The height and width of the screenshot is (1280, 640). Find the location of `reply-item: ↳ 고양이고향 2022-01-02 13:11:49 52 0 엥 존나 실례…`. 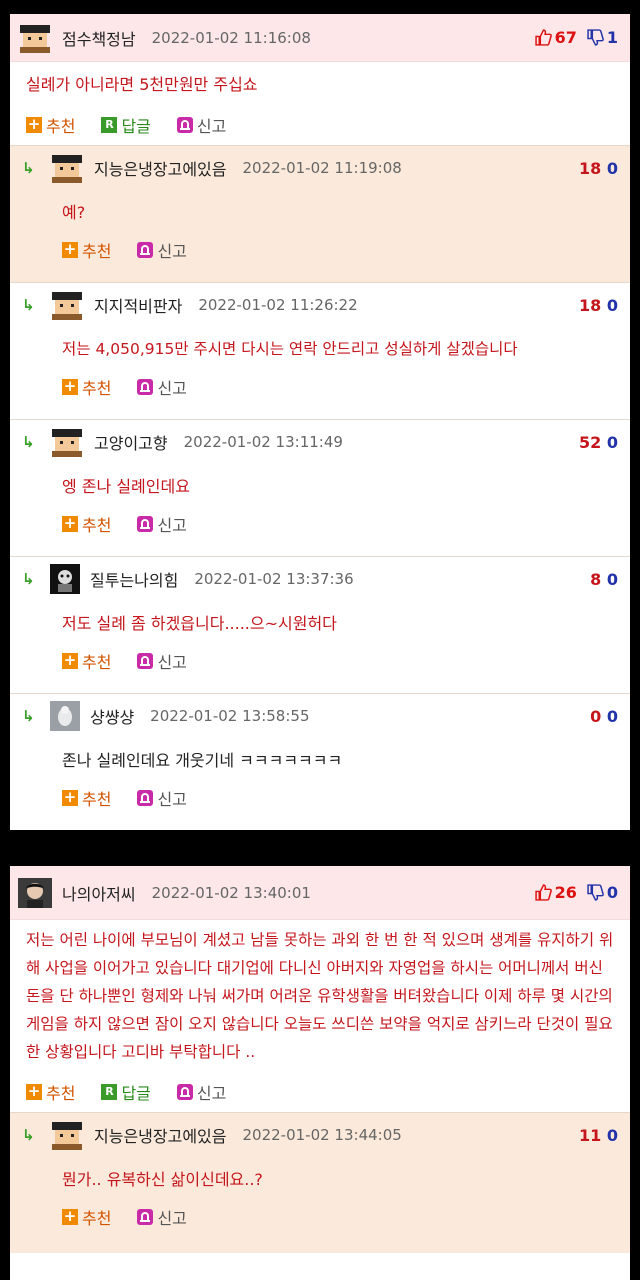

reply-item: ↳ 고양이고향 2022-01-02 13:11:49 52 0 엥 존나 실례… is located at coordinates (320, 487).